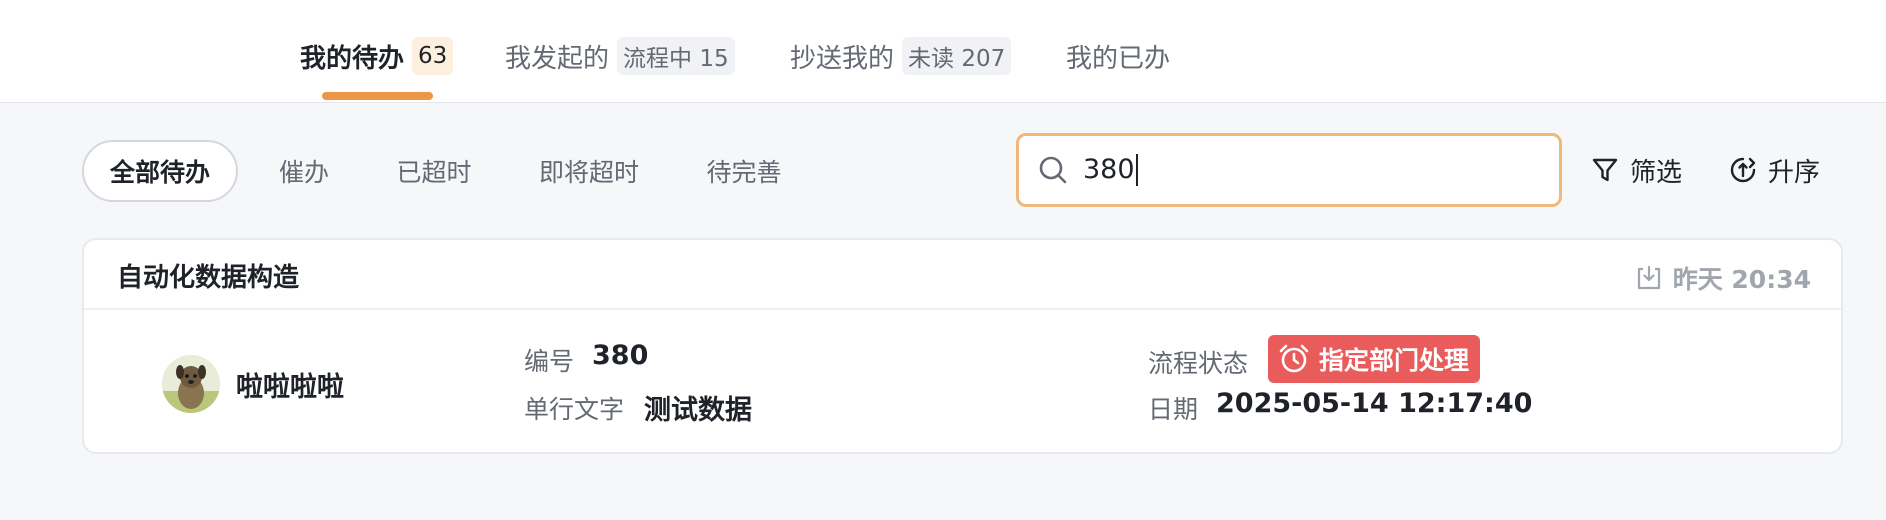  I want to click on filter-all-todo: 全部待办, so click(160, 171).